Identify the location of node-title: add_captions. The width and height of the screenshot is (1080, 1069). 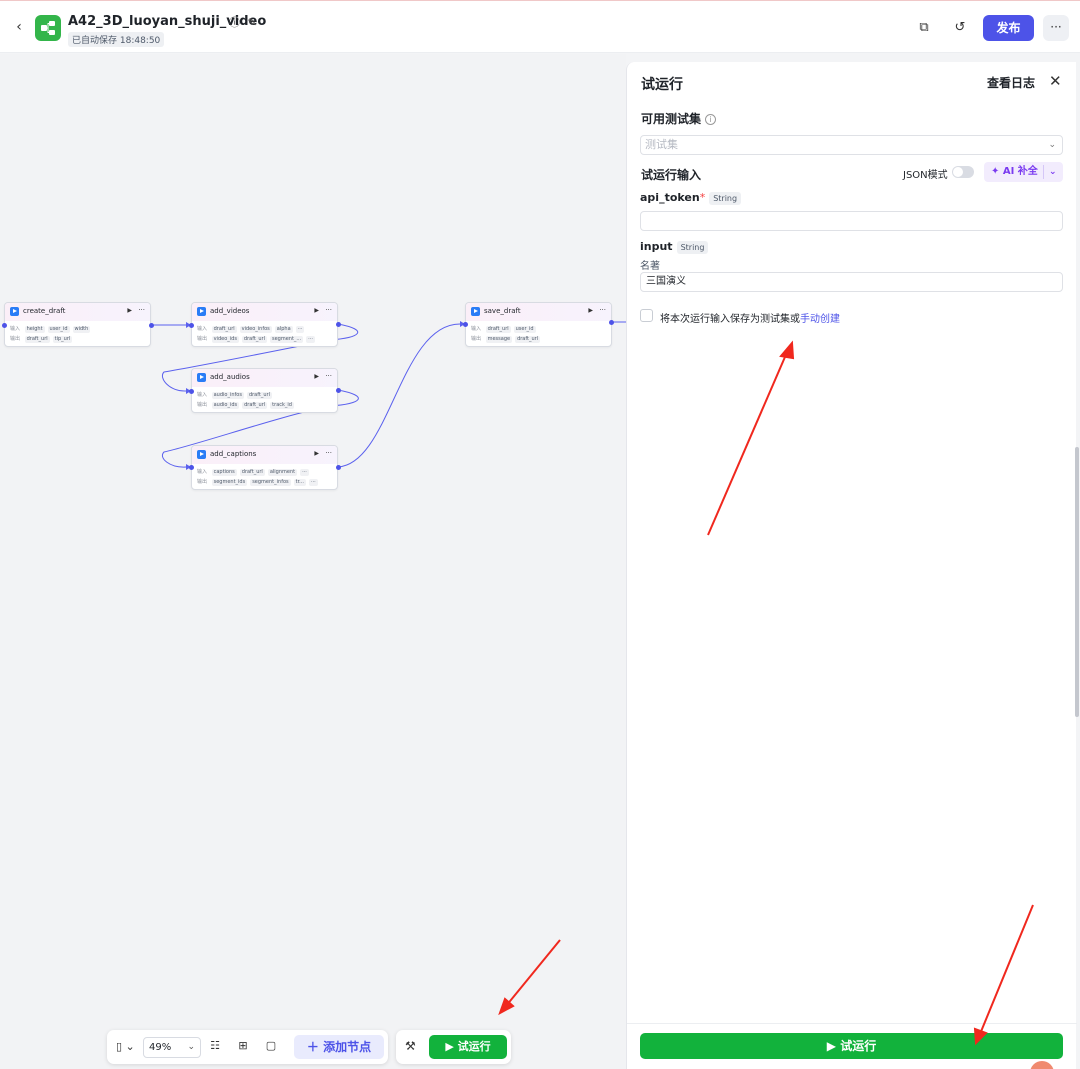
(233, 454).